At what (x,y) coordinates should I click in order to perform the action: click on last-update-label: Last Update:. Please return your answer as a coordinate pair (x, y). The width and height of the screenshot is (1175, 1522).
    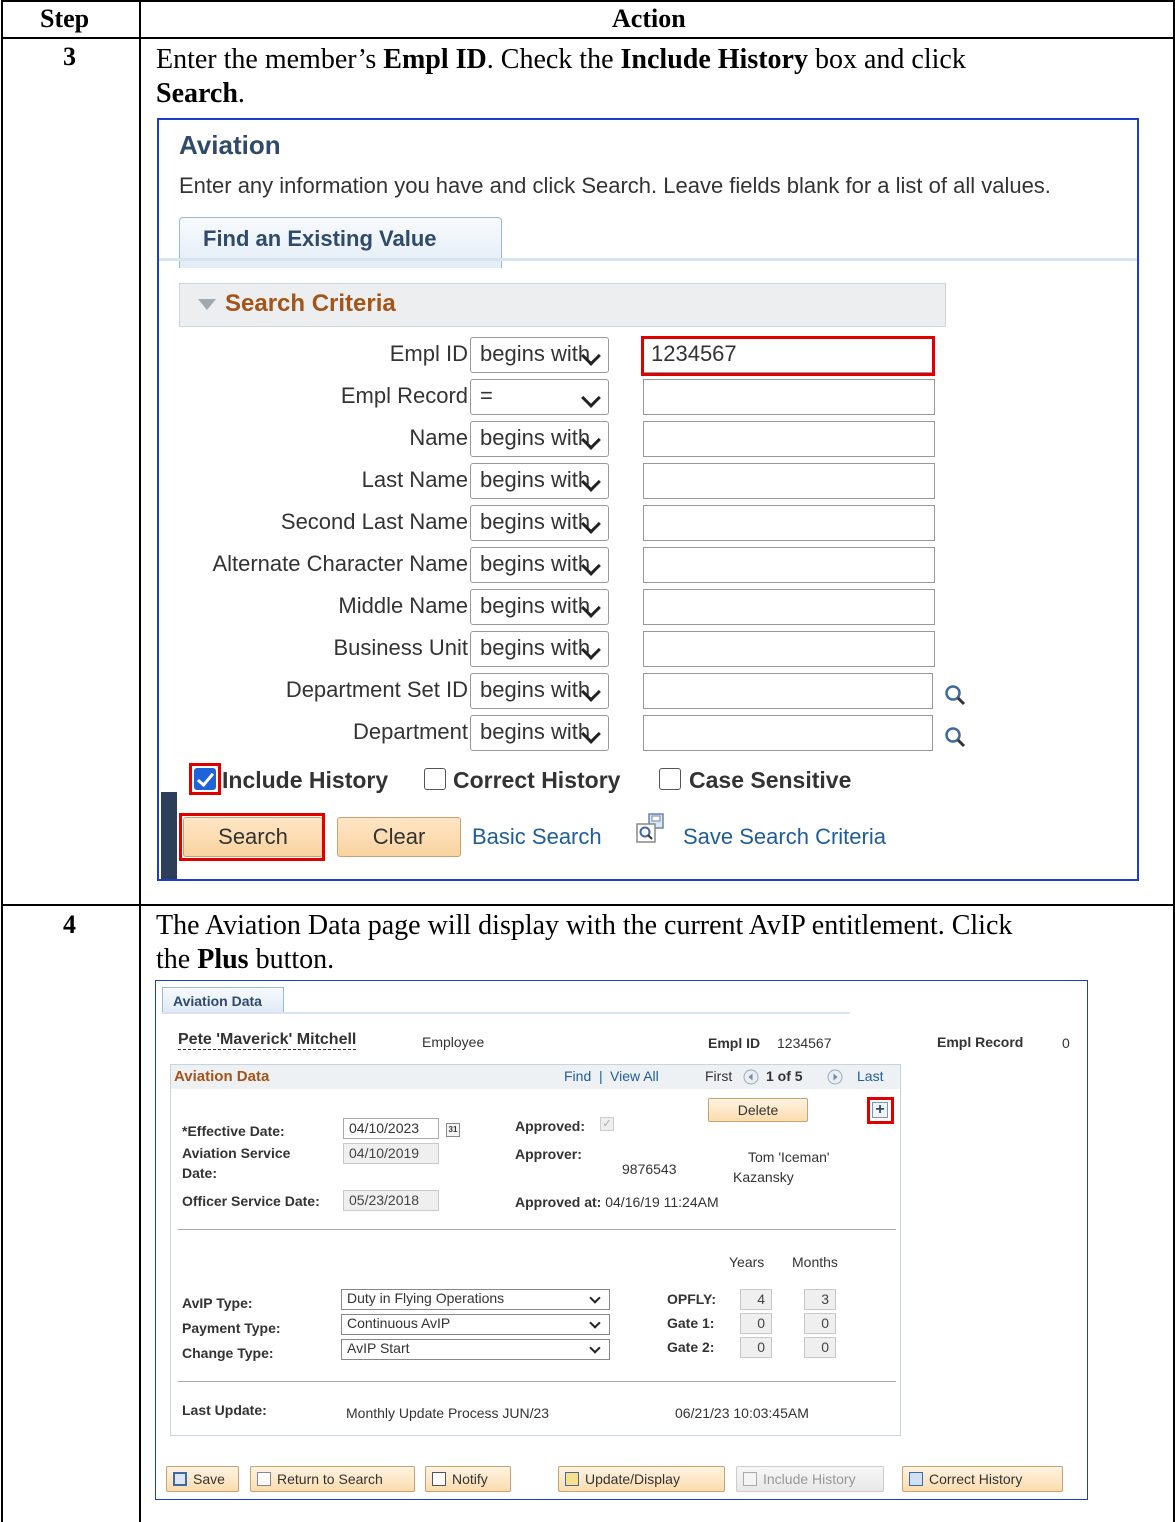
    Looking at the image, I should click on (224, 1410).